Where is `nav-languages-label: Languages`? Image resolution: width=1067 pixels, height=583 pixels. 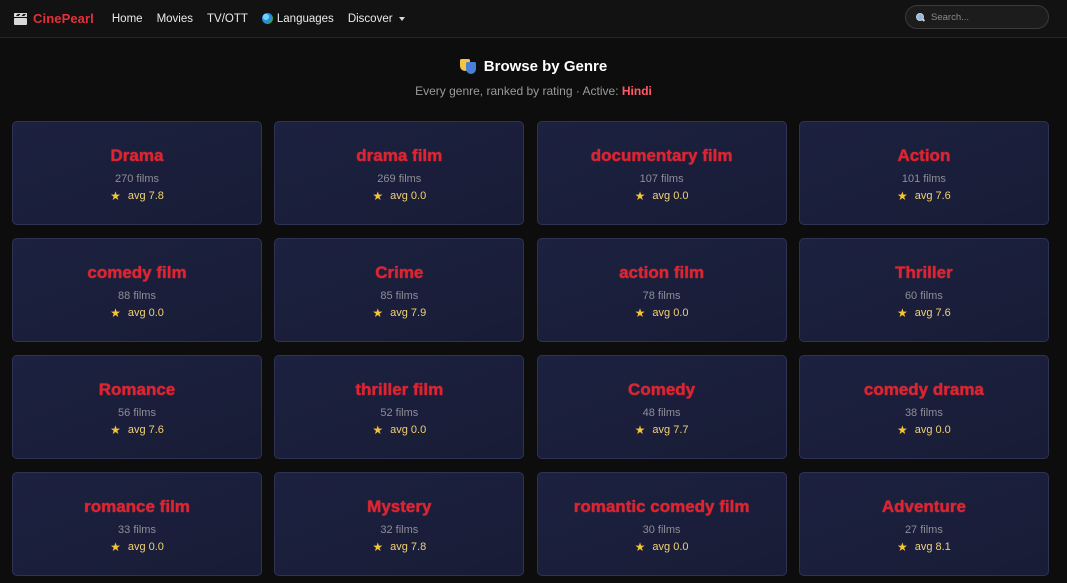
nav-languages-label: Languages is located at coordinates (305, 18).